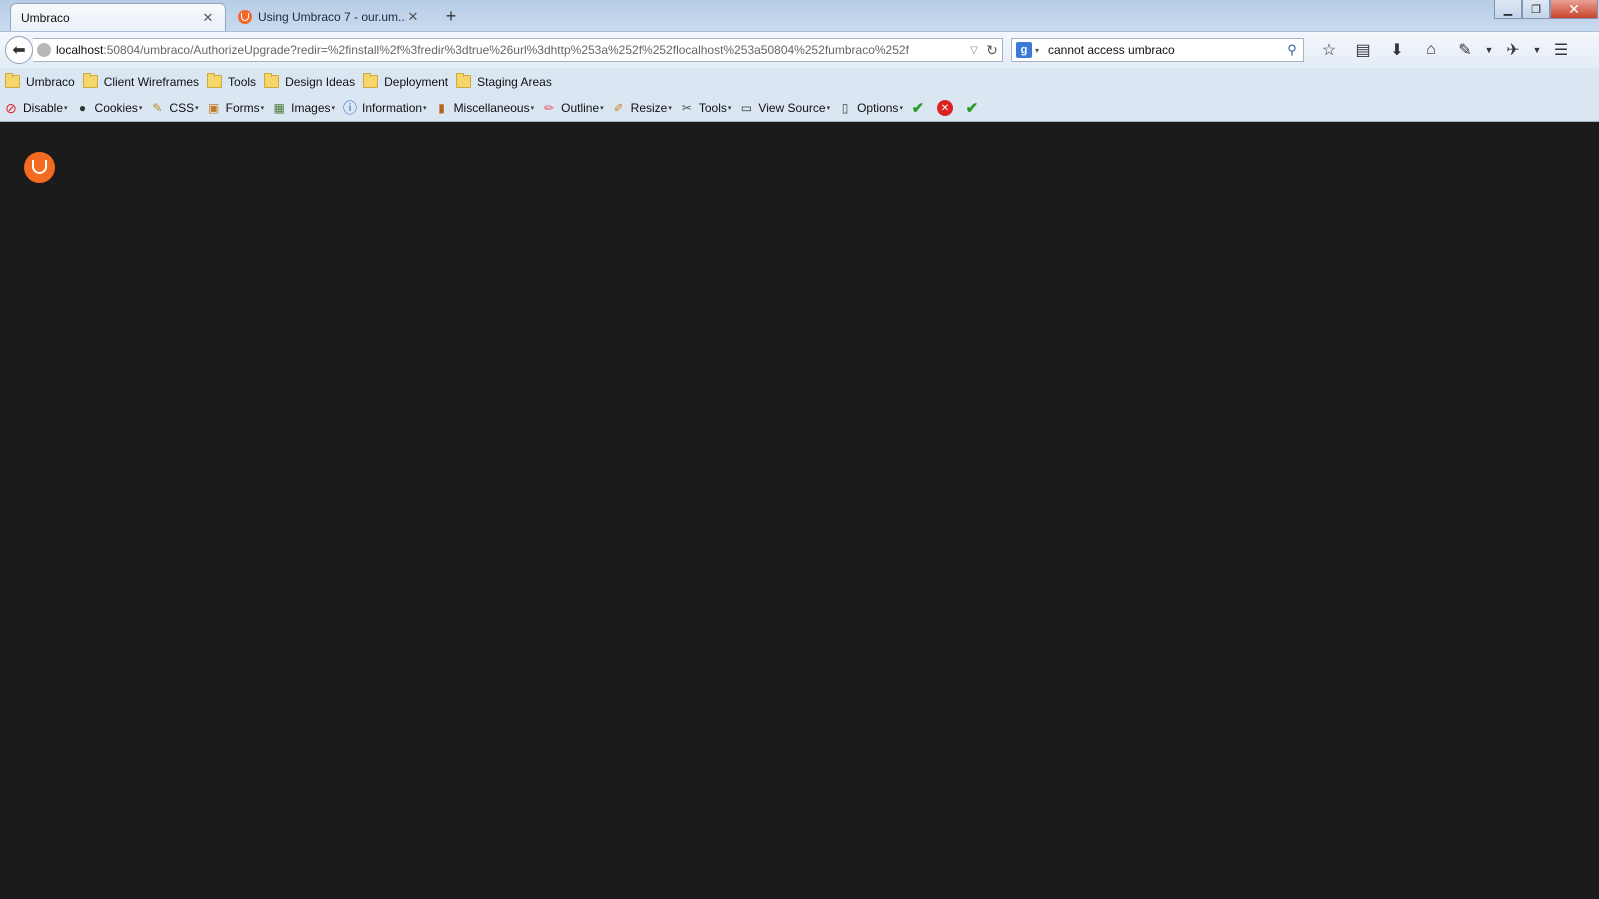  Describe the element at coordinates (1024, 50) in the screenshot. I see `google-search-engine-icon: g` at that location.